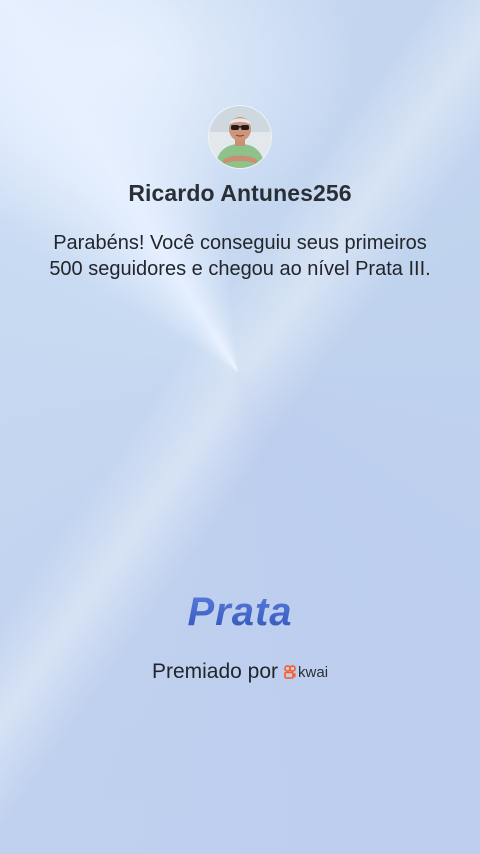 The height and width of the screenshot is (854, 480). What do you see at coordinates (313, 672) in the screenshot?
I see `brand-name: kwai` at bounding box center [313, 672].